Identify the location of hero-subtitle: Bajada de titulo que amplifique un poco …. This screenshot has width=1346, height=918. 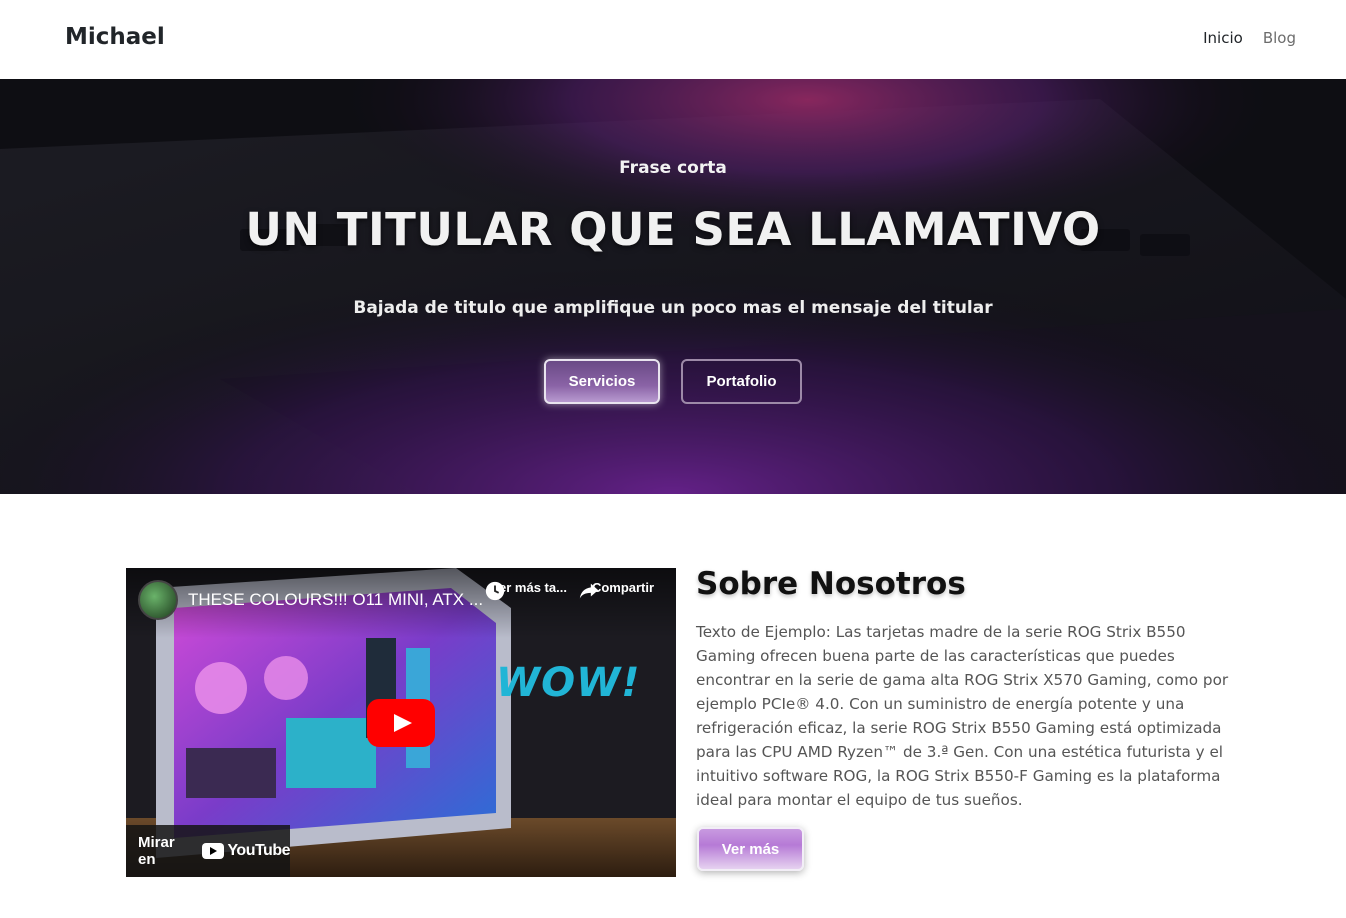
(673, 308).